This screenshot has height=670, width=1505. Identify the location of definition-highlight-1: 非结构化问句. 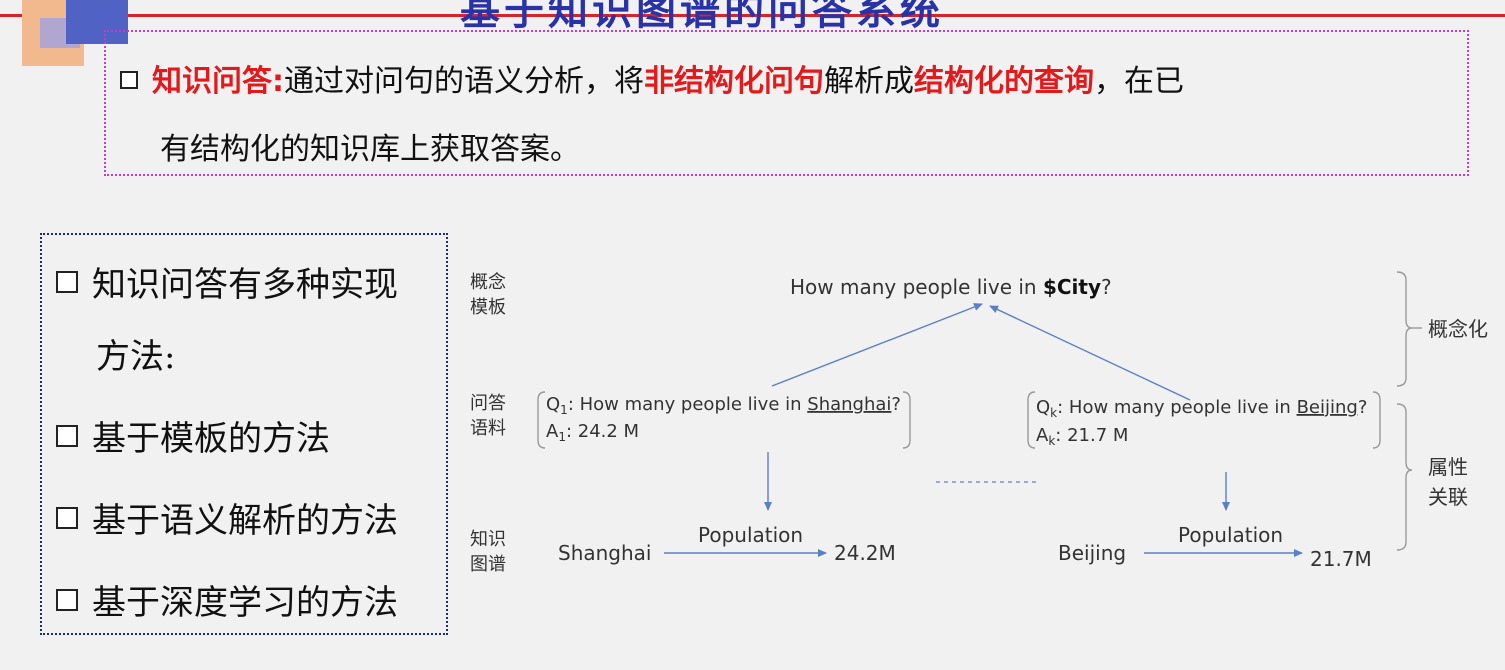
(734, 81).